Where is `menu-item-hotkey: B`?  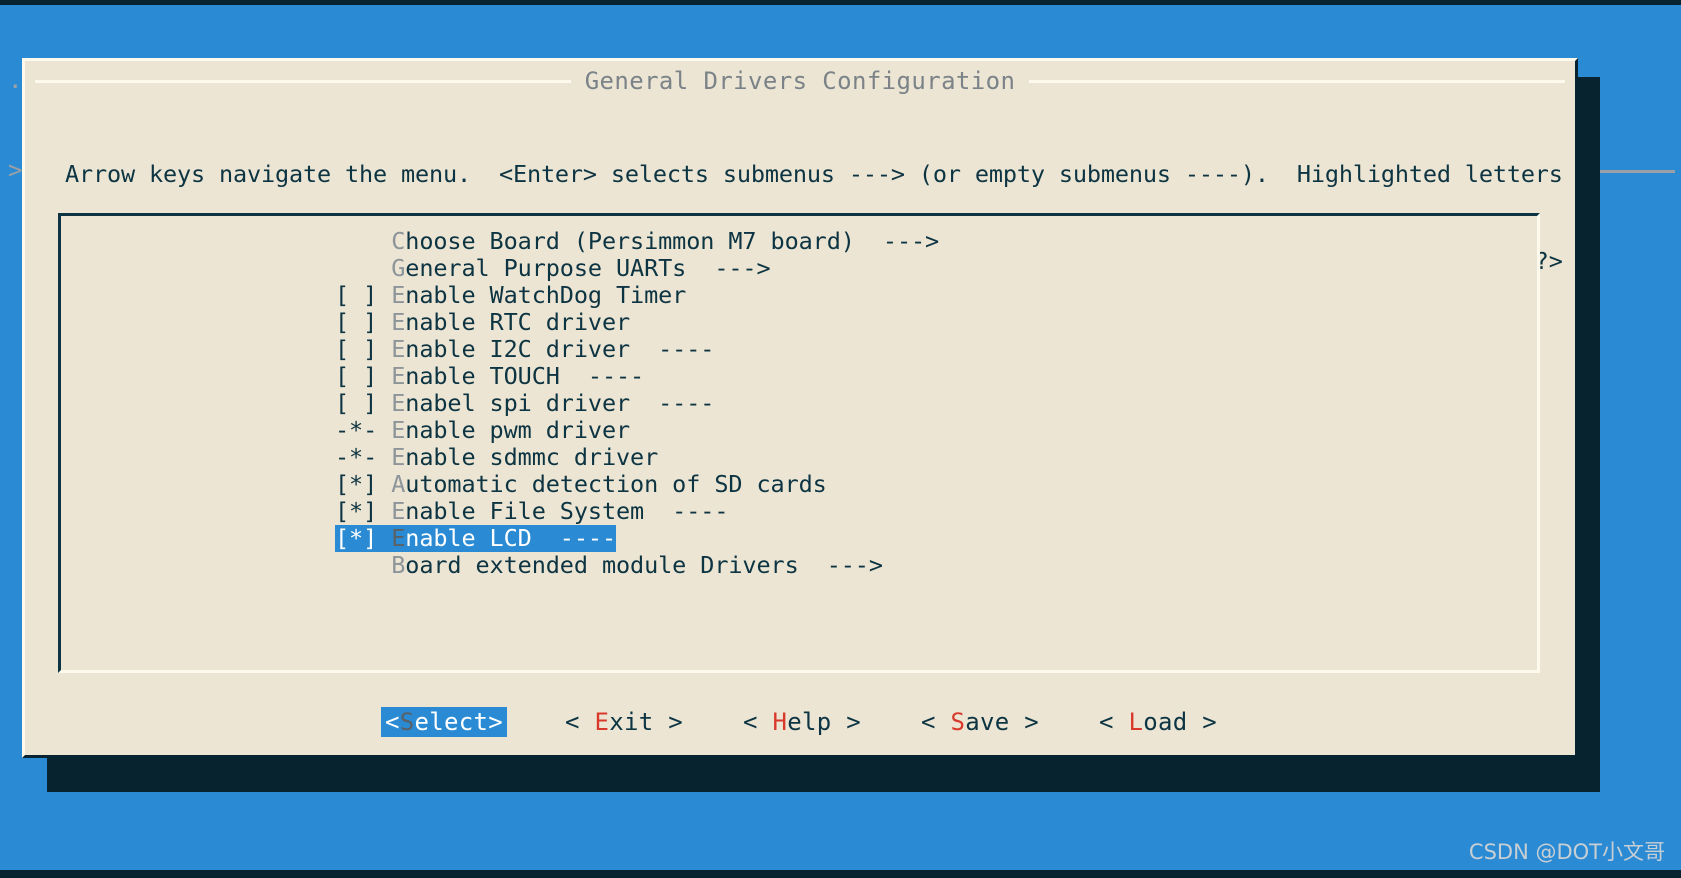
menu-item-hotkey: B is located at coordinates (398, 565).